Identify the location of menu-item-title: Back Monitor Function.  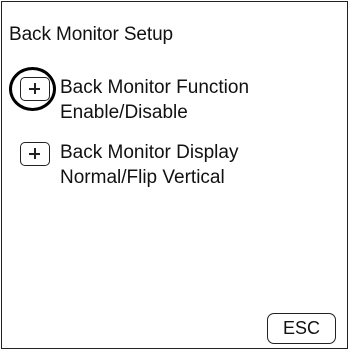
(155, 87).